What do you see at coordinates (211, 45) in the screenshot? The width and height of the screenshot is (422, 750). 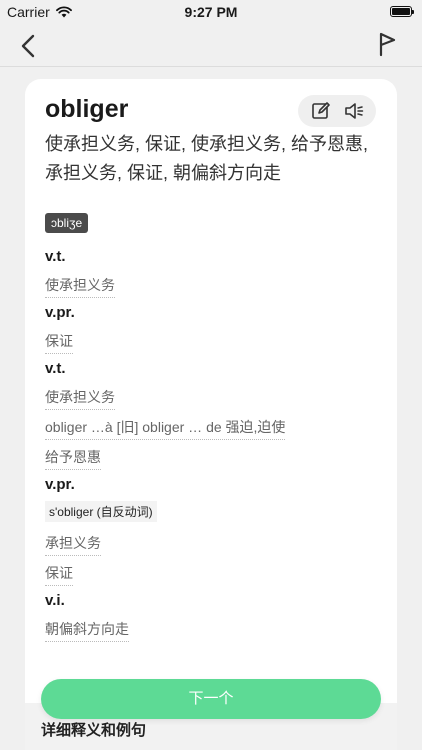 I see `navigation-bar` at bounding box center [211, 45].